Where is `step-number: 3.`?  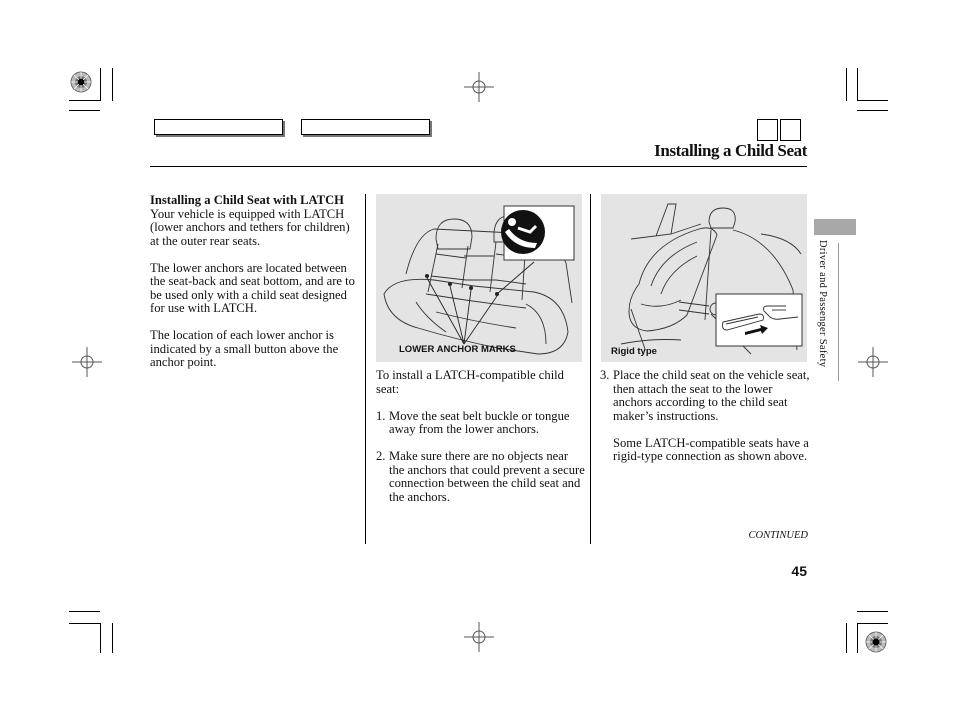
step-number: 3. is located at coordinates (605, 375).